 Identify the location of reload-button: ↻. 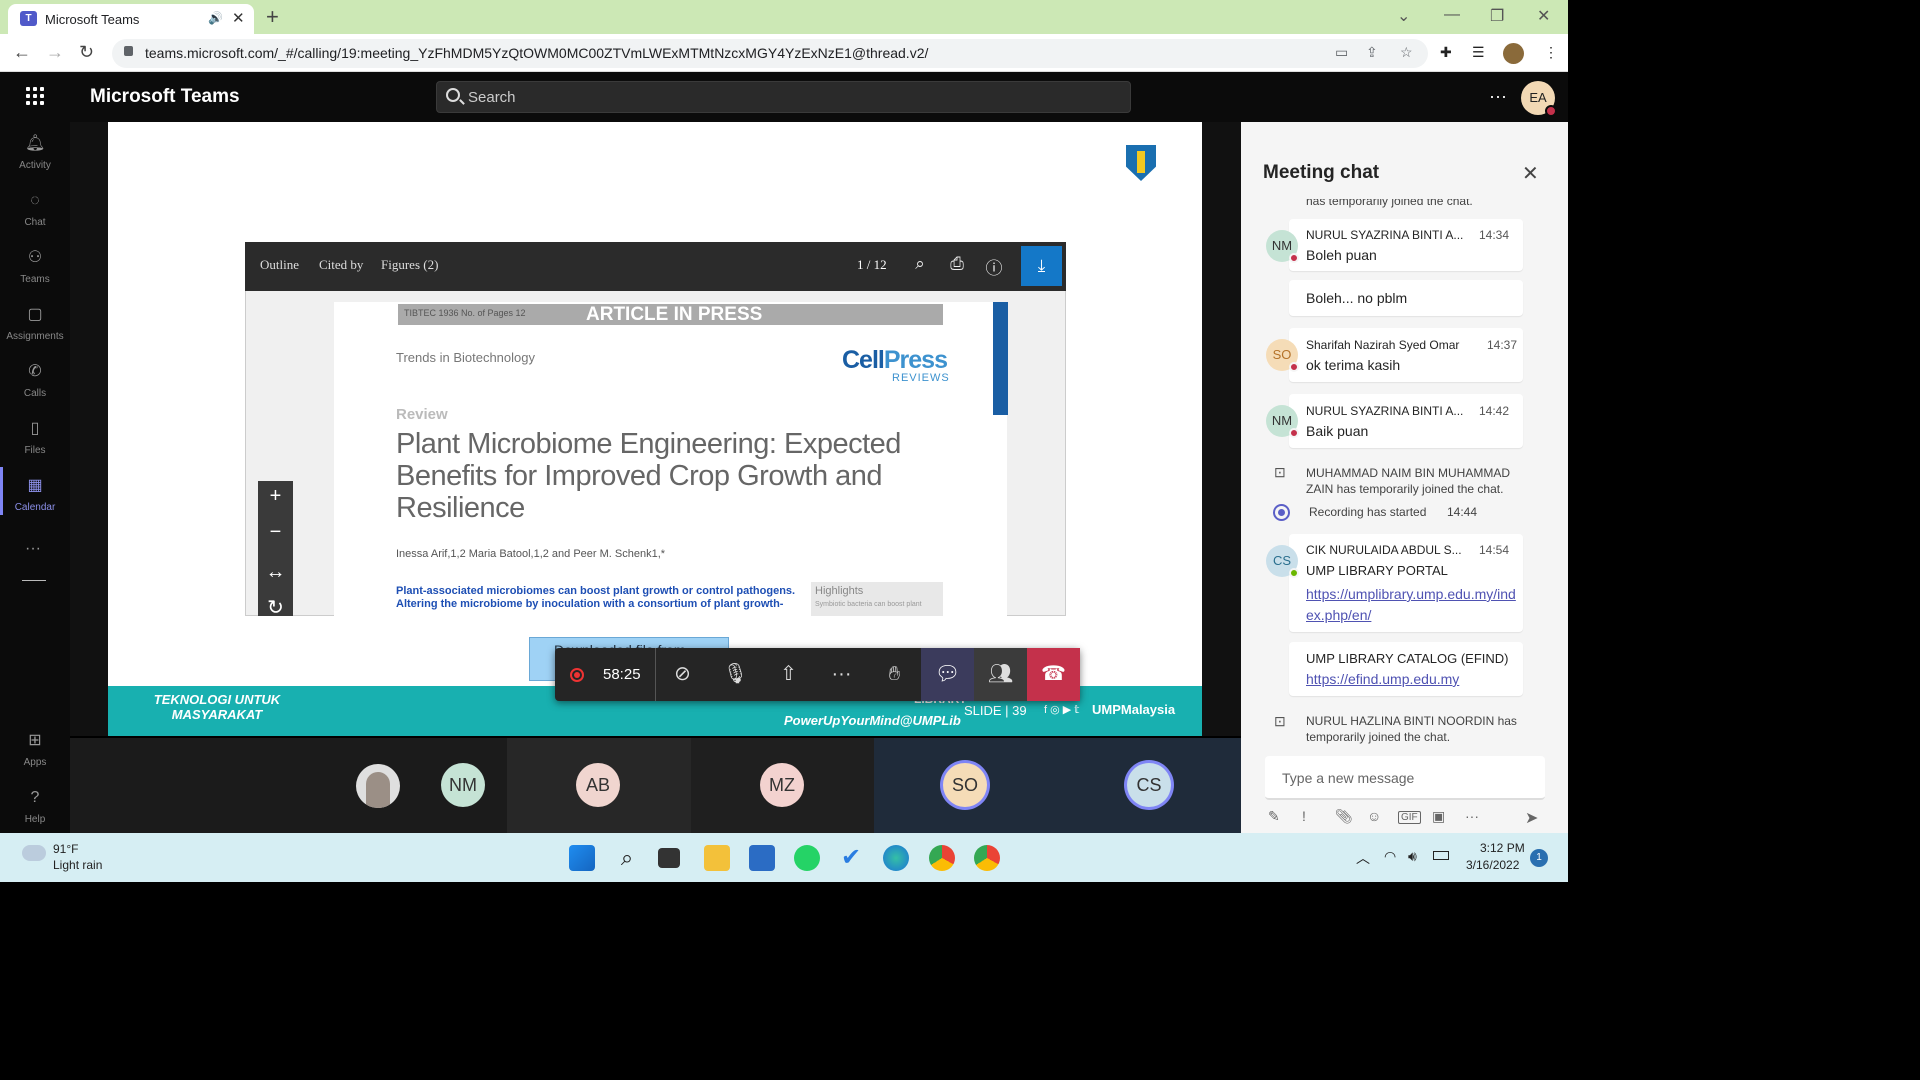
(86, 52).